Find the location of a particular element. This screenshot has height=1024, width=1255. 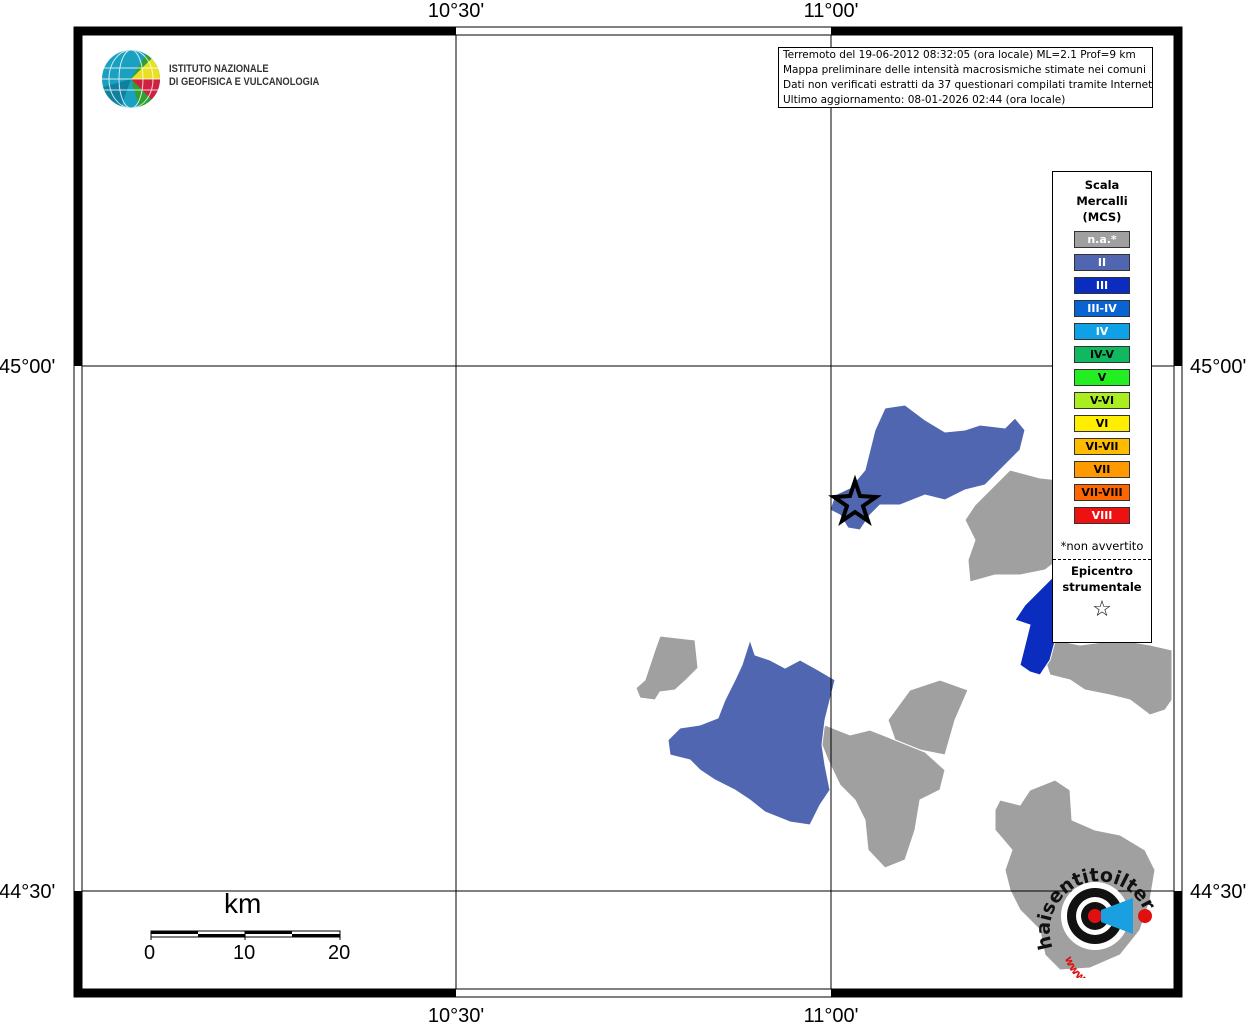

legend-epicenter-line-2: strumentale is located at coordinates (1102, 587).